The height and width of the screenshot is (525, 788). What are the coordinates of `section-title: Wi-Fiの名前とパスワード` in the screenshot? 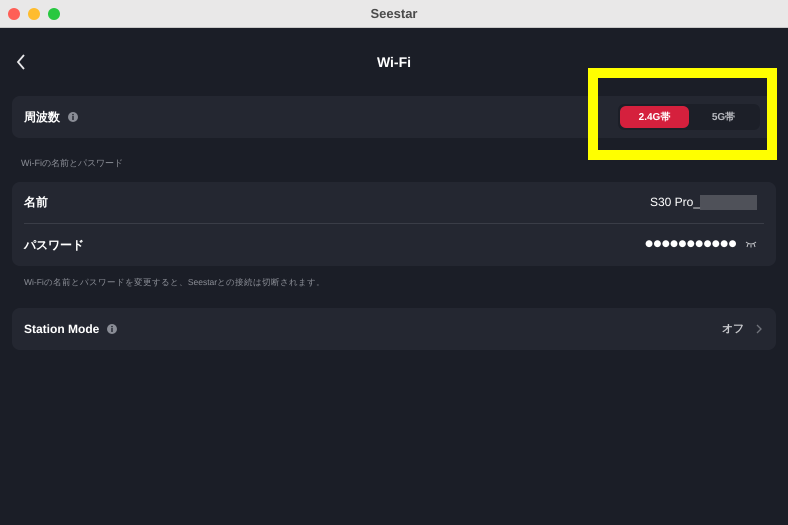 It's located at (72, 163).